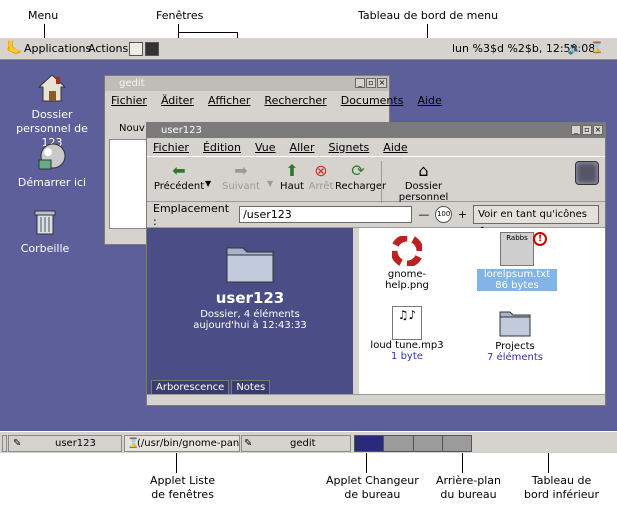 The height and width of the screenshot is (508, 617). Describe the element at coordinates (57, 48) in the screenshot. I see `applications-menu: Applications` at that location.